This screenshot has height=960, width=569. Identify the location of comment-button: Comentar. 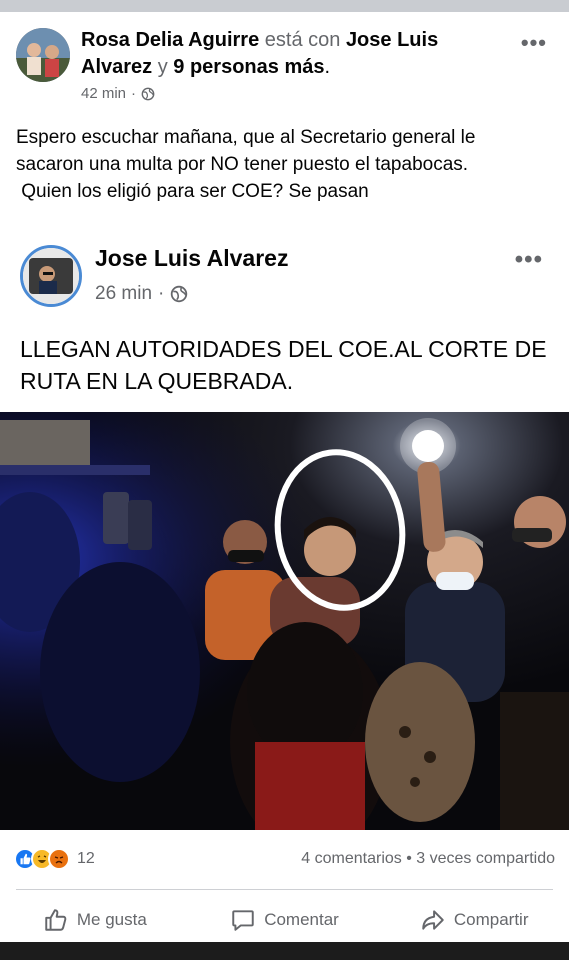
(285, 920).